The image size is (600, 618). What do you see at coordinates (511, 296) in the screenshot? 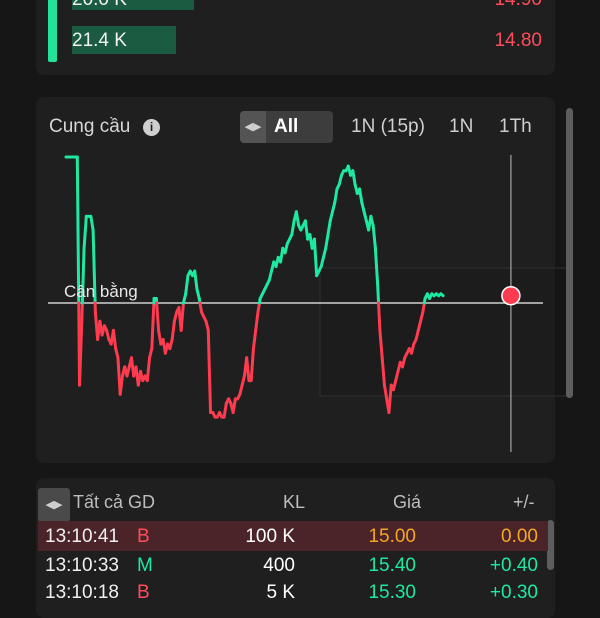
I see `cursor-marker` at bounding box center [511, 296].